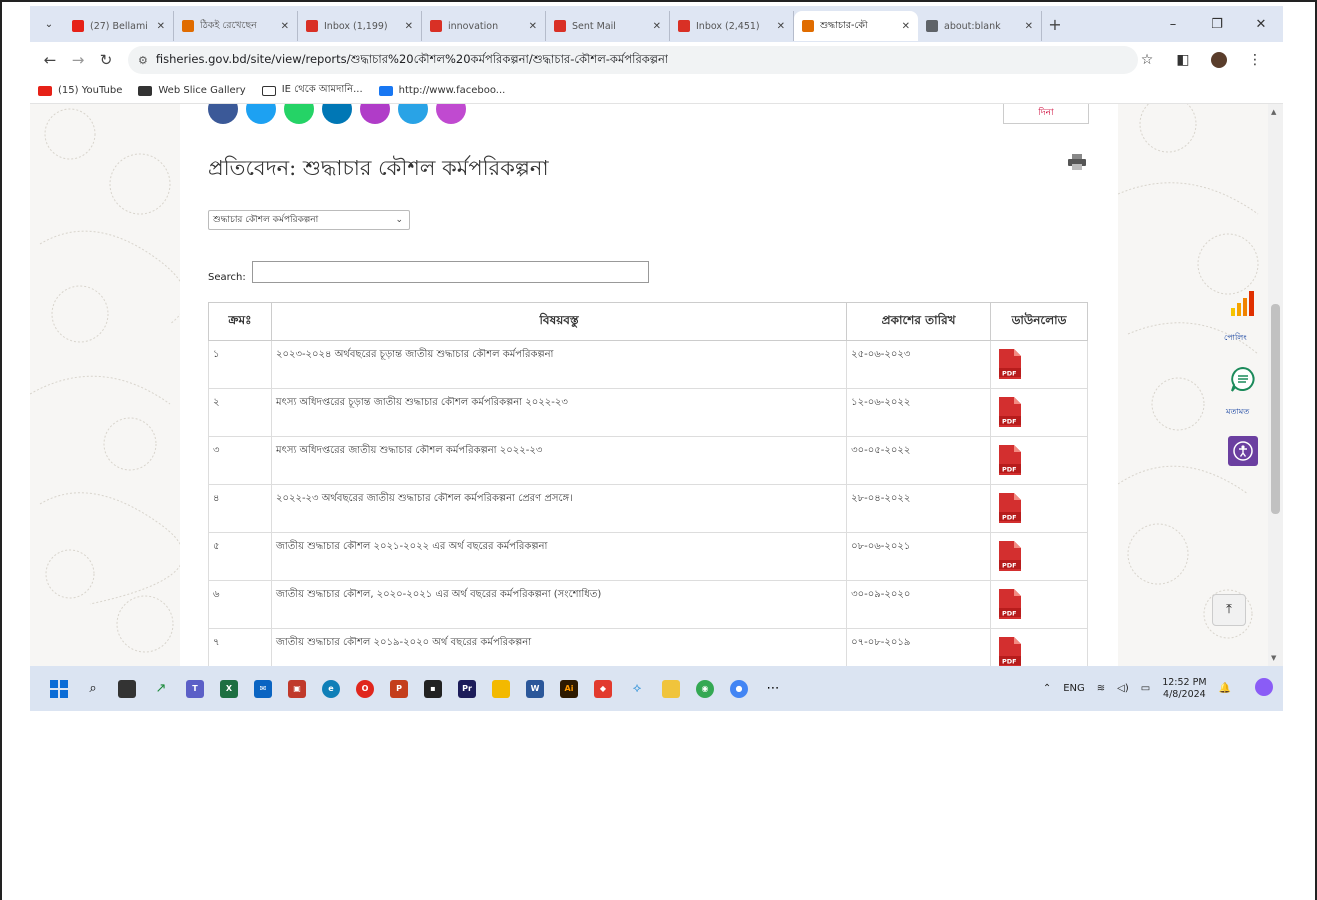 This screenshot has height=900, width=1317. I want to click on column-header-download: ডাউনলোড, so click(1039, 321).